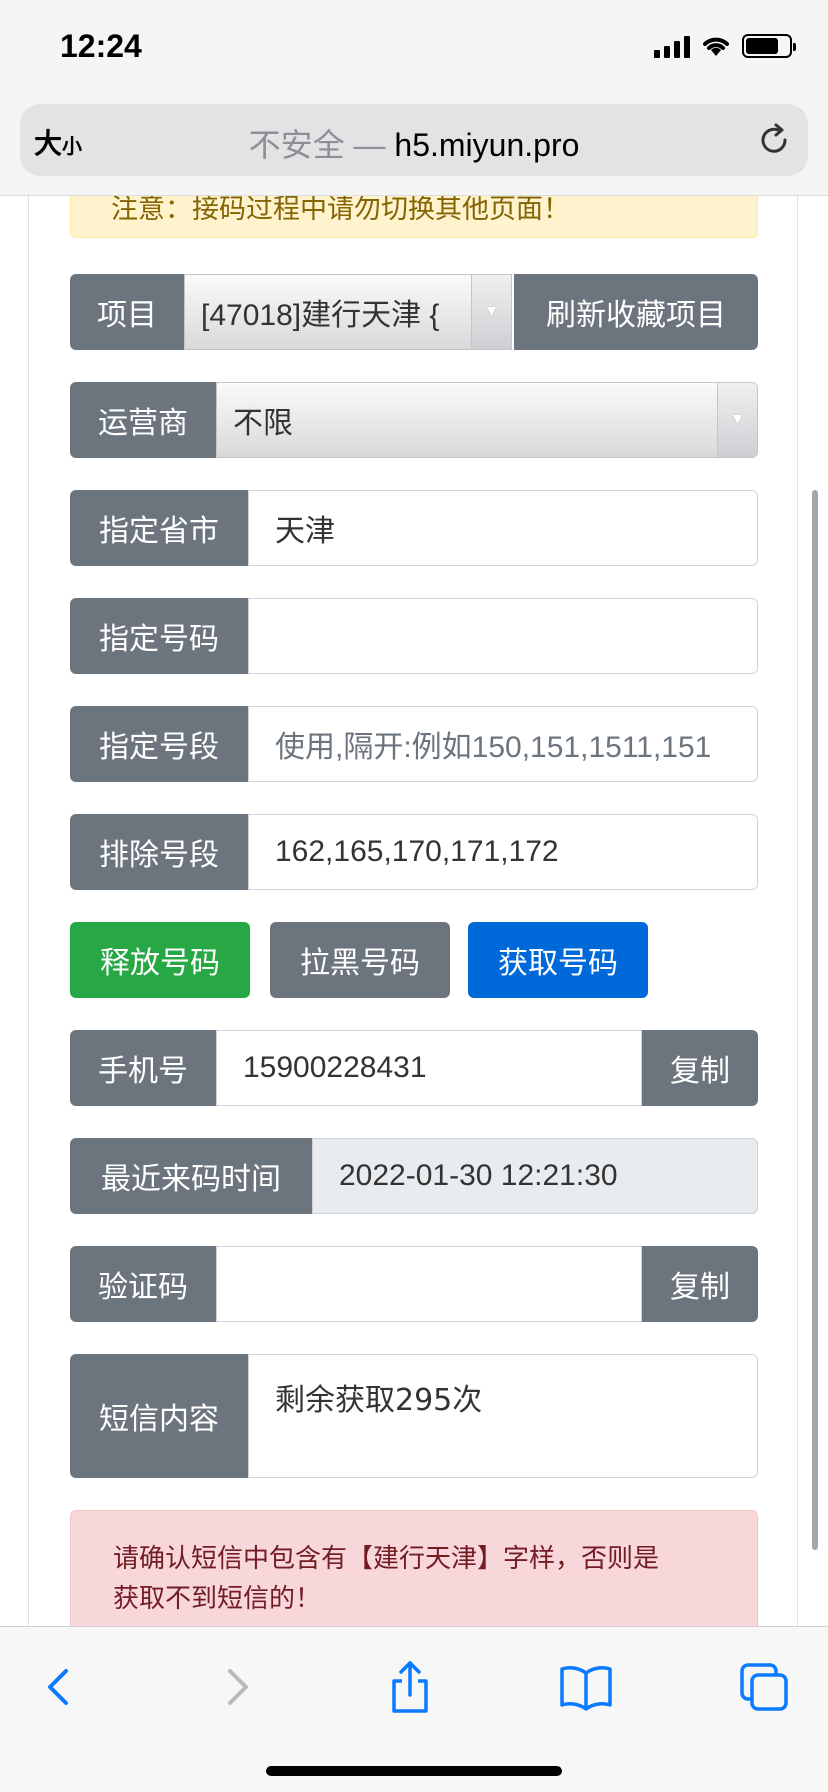 Image resolution: width=828 pixels, height=1792 pixels. What do you see at coordinates (101, 46) in the screenshot?
I see `status-time: 12:24` at bounding box center [101, 46].